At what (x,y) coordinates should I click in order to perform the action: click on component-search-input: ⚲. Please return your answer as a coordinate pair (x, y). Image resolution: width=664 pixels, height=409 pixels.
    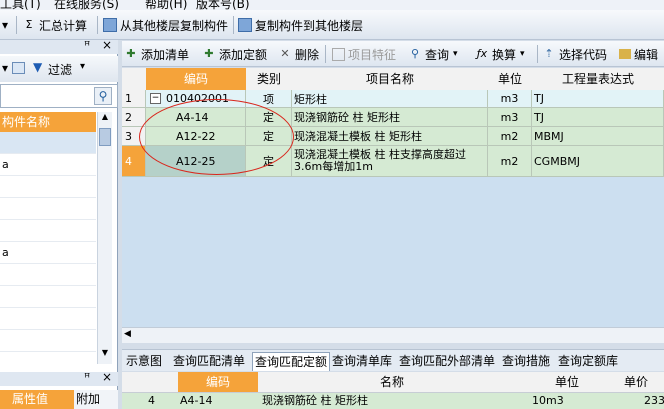
    Looking at the image, I should click on (59, 96).